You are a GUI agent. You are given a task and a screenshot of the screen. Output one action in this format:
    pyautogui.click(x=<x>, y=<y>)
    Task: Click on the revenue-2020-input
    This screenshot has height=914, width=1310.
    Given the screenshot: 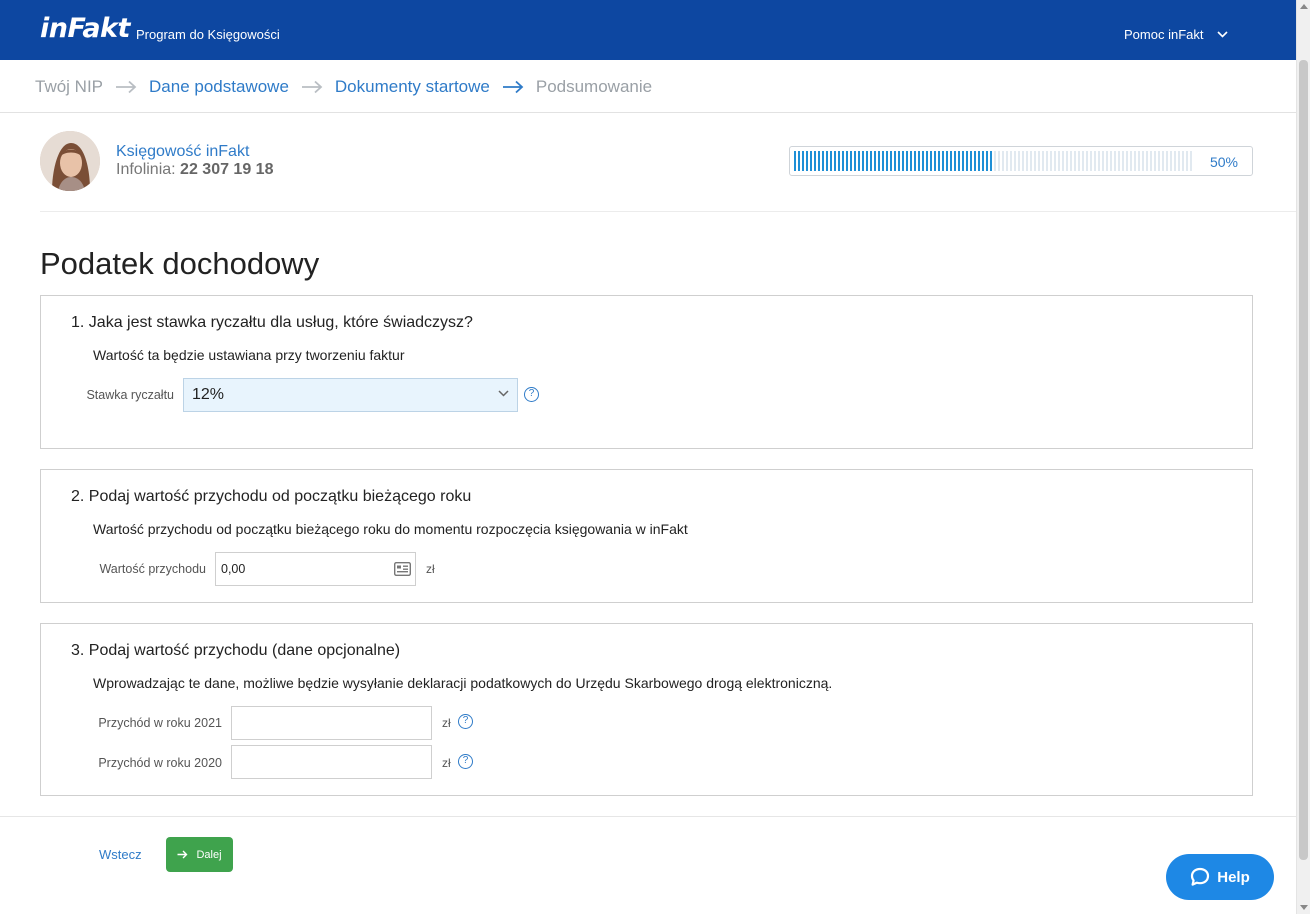 What is the action you would take?
    pyautogui.click(x=331, y=762)
    